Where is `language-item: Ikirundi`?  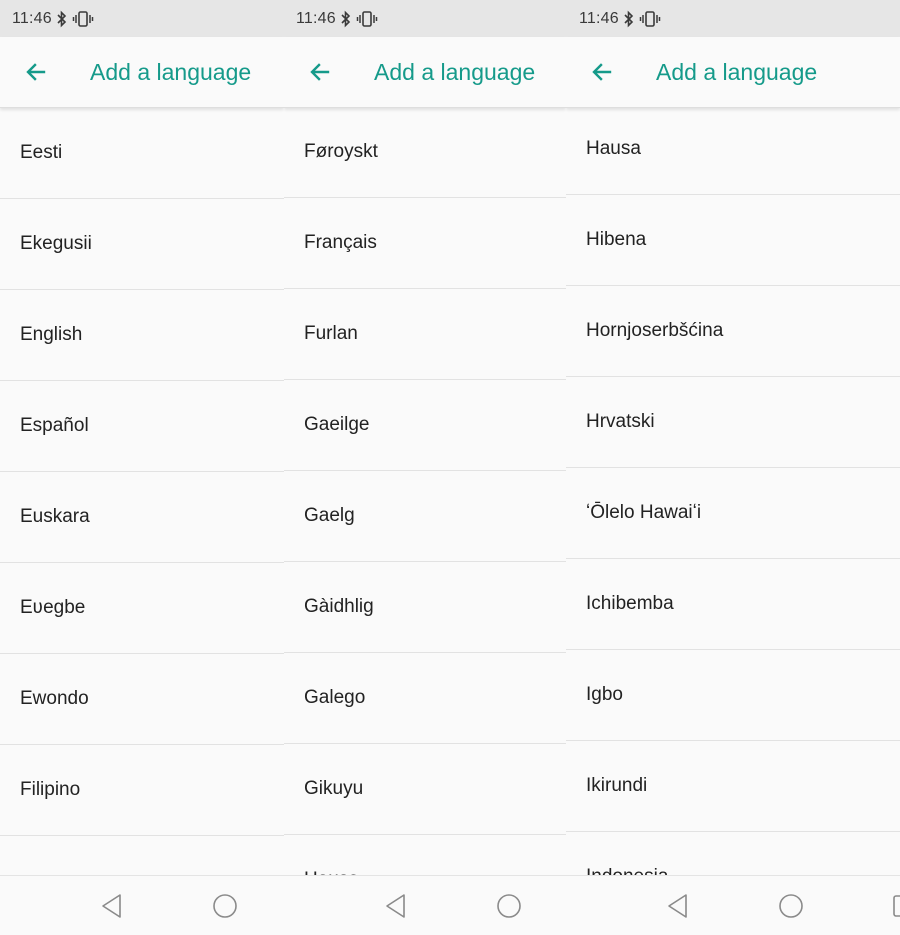 language-item: Ikirundi is located at coordinates (733, 786).